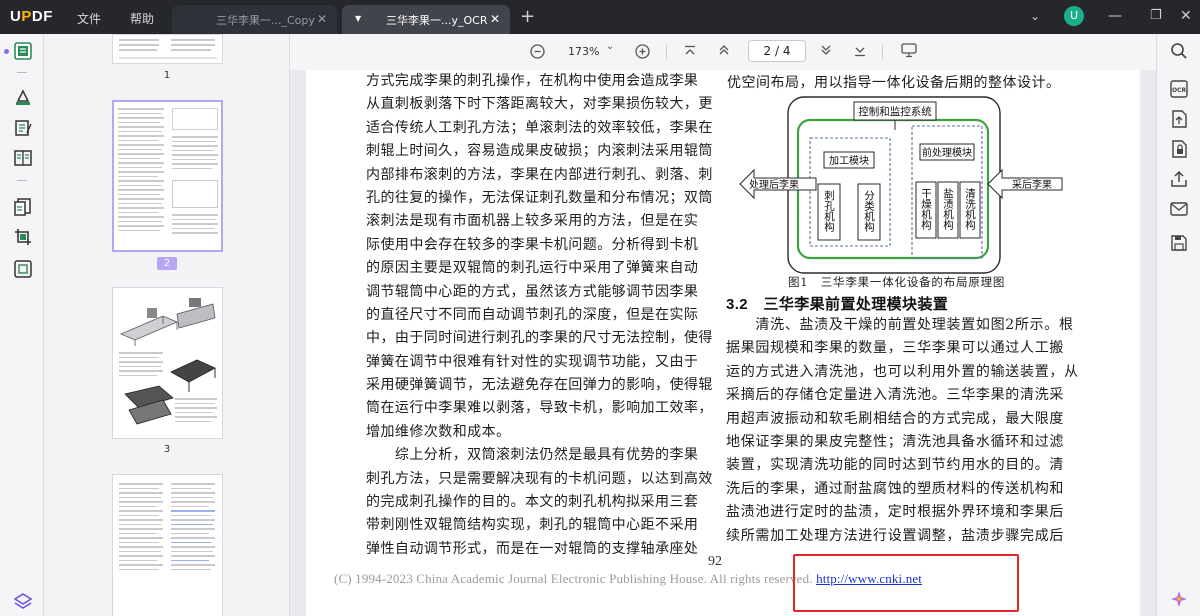 The width and height of the screenshot is (1200, 616). Describe the element at coordinates (6, 51) in the screenshot. I see `active-indicator` at that location.